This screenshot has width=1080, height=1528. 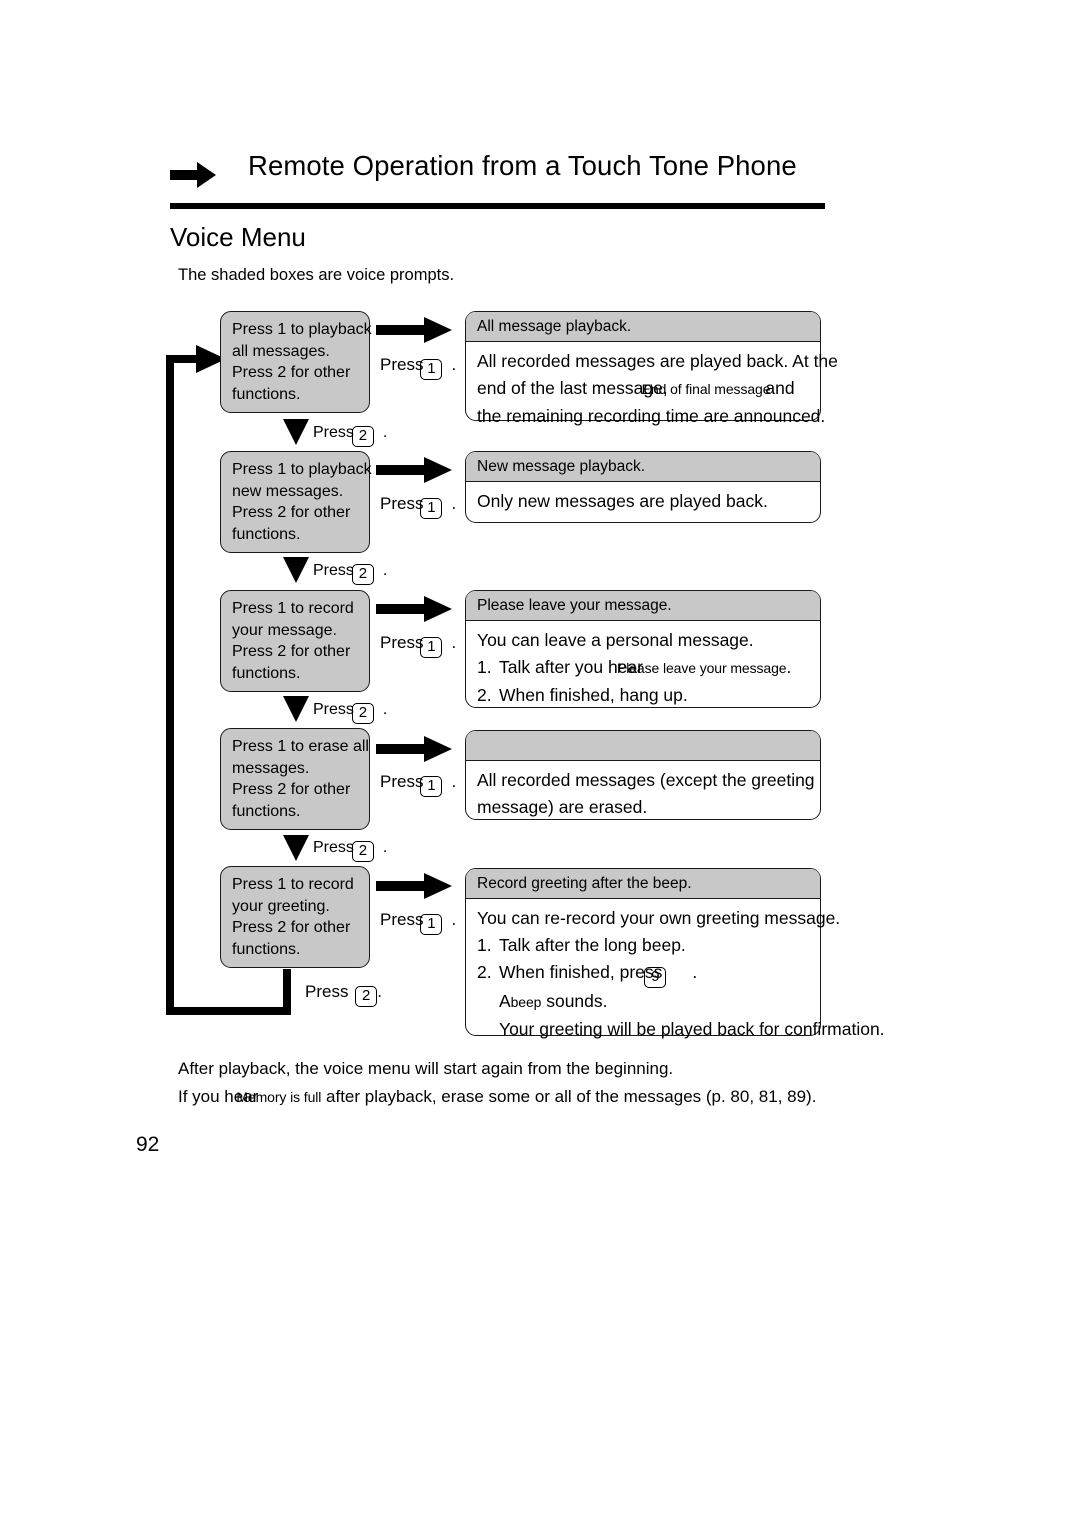 I want to click on flow-arrow-down-1-icon, so click(x=296, y=432).